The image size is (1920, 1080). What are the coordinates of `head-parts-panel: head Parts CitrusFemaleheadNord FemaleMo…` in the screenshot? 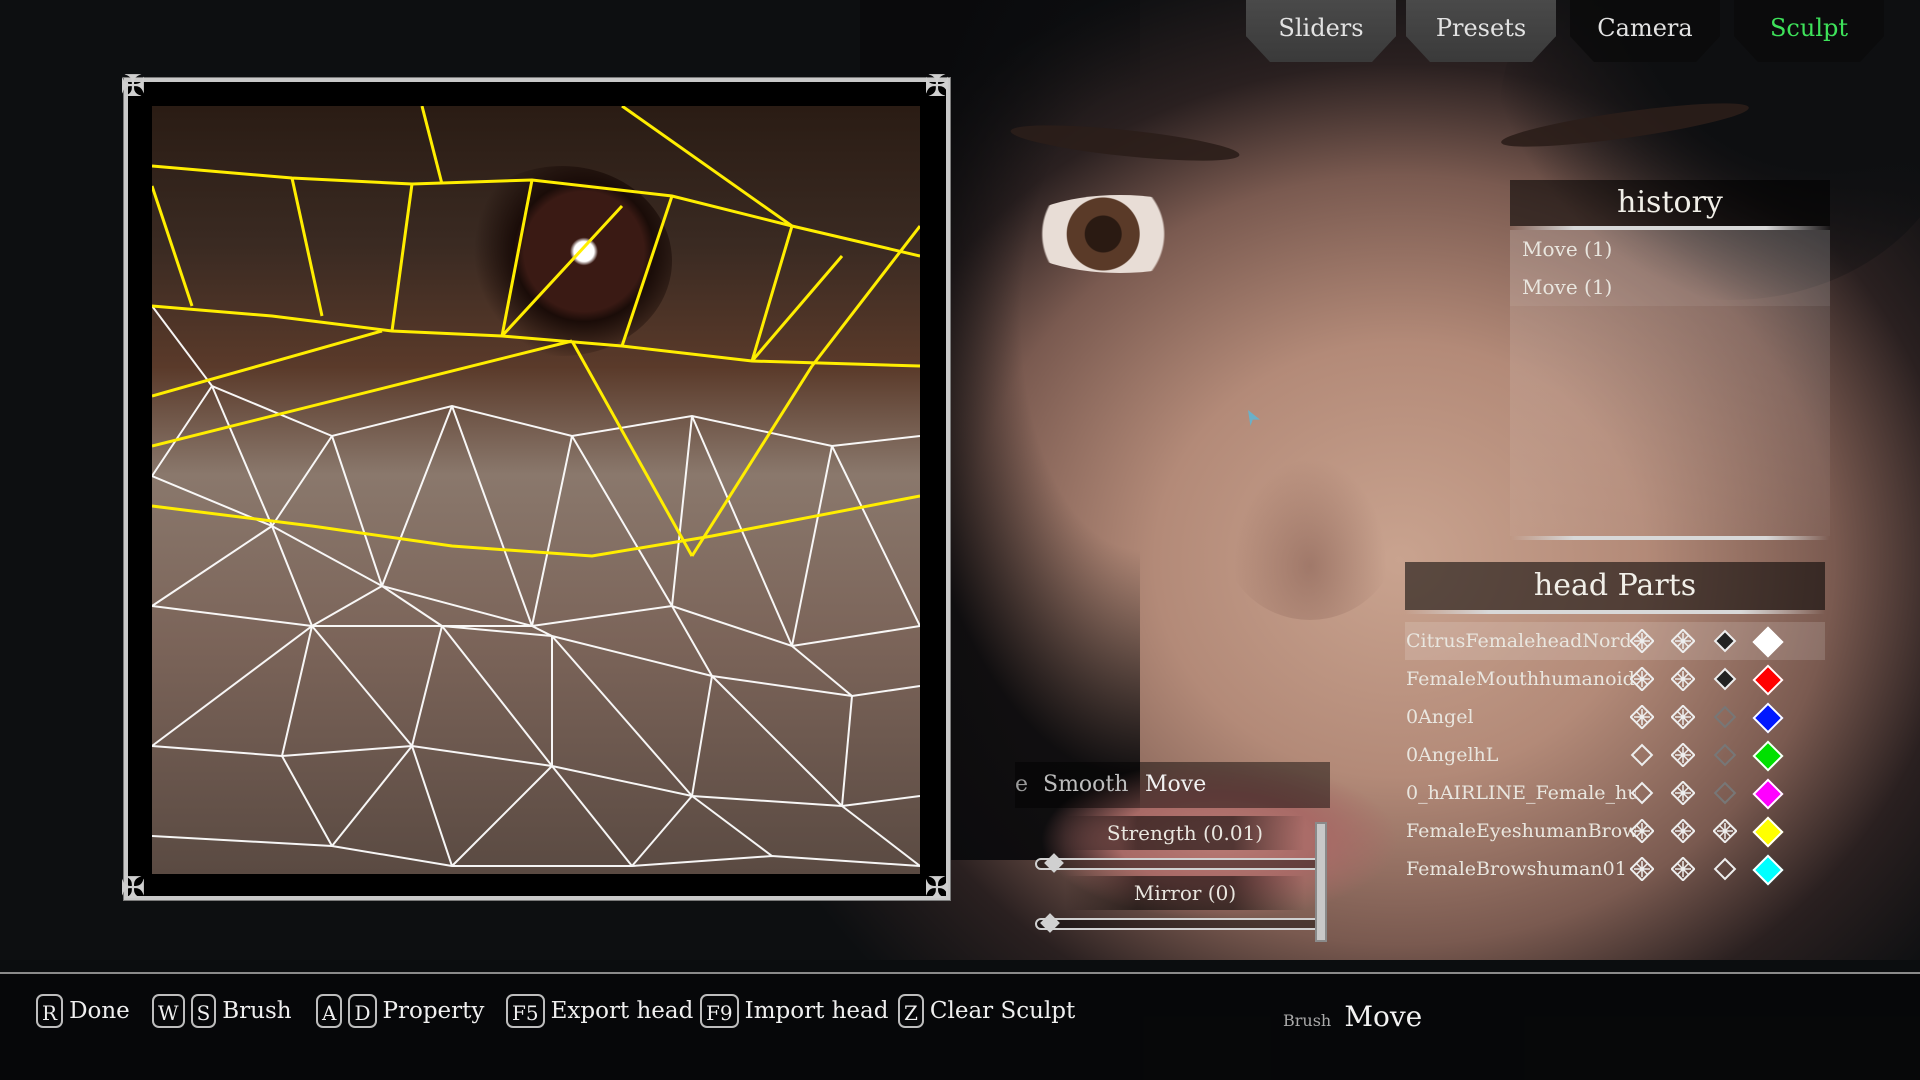 It's located at (1615, 725).